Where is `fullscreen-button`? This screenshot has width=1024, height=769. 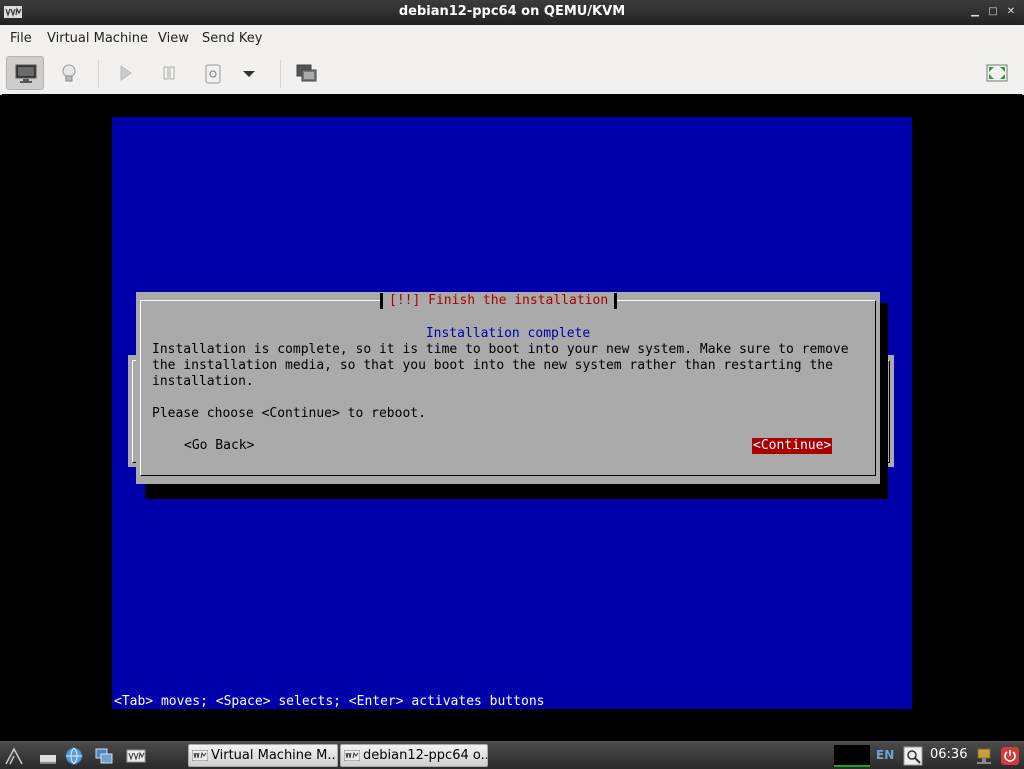
fullscreen-button is located at coordinates (997, 73).